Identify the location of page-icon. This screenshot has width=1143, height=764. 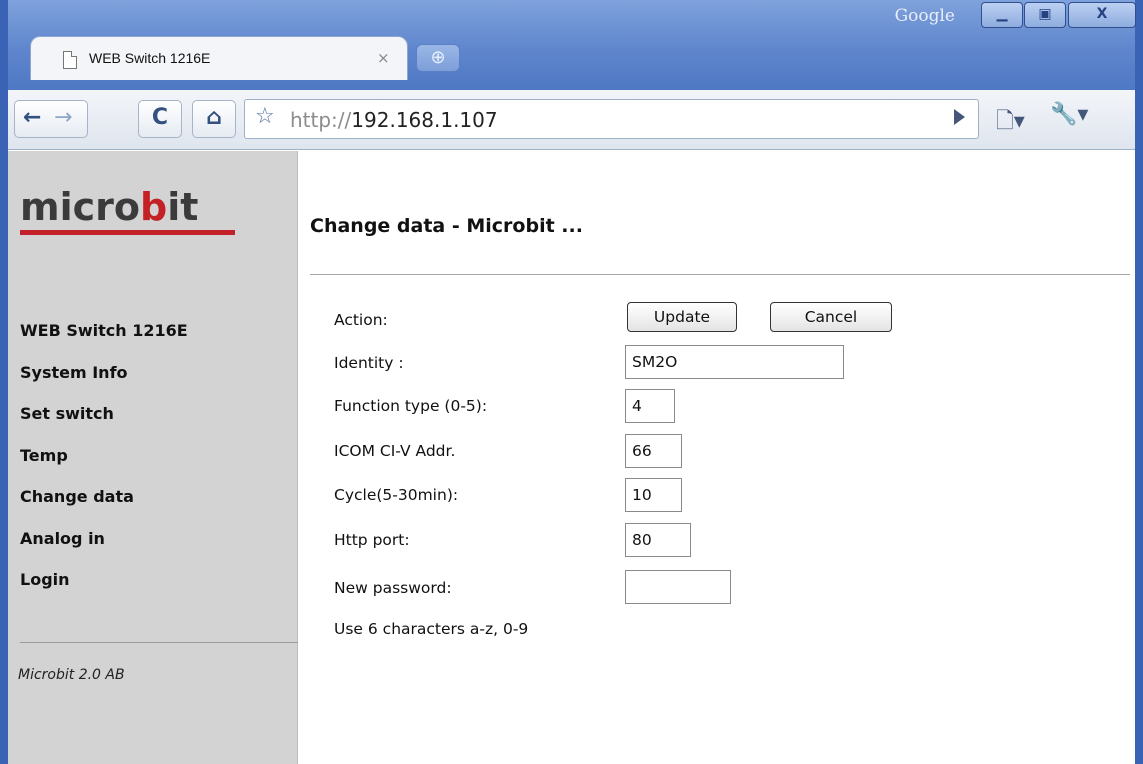
(70, 60).